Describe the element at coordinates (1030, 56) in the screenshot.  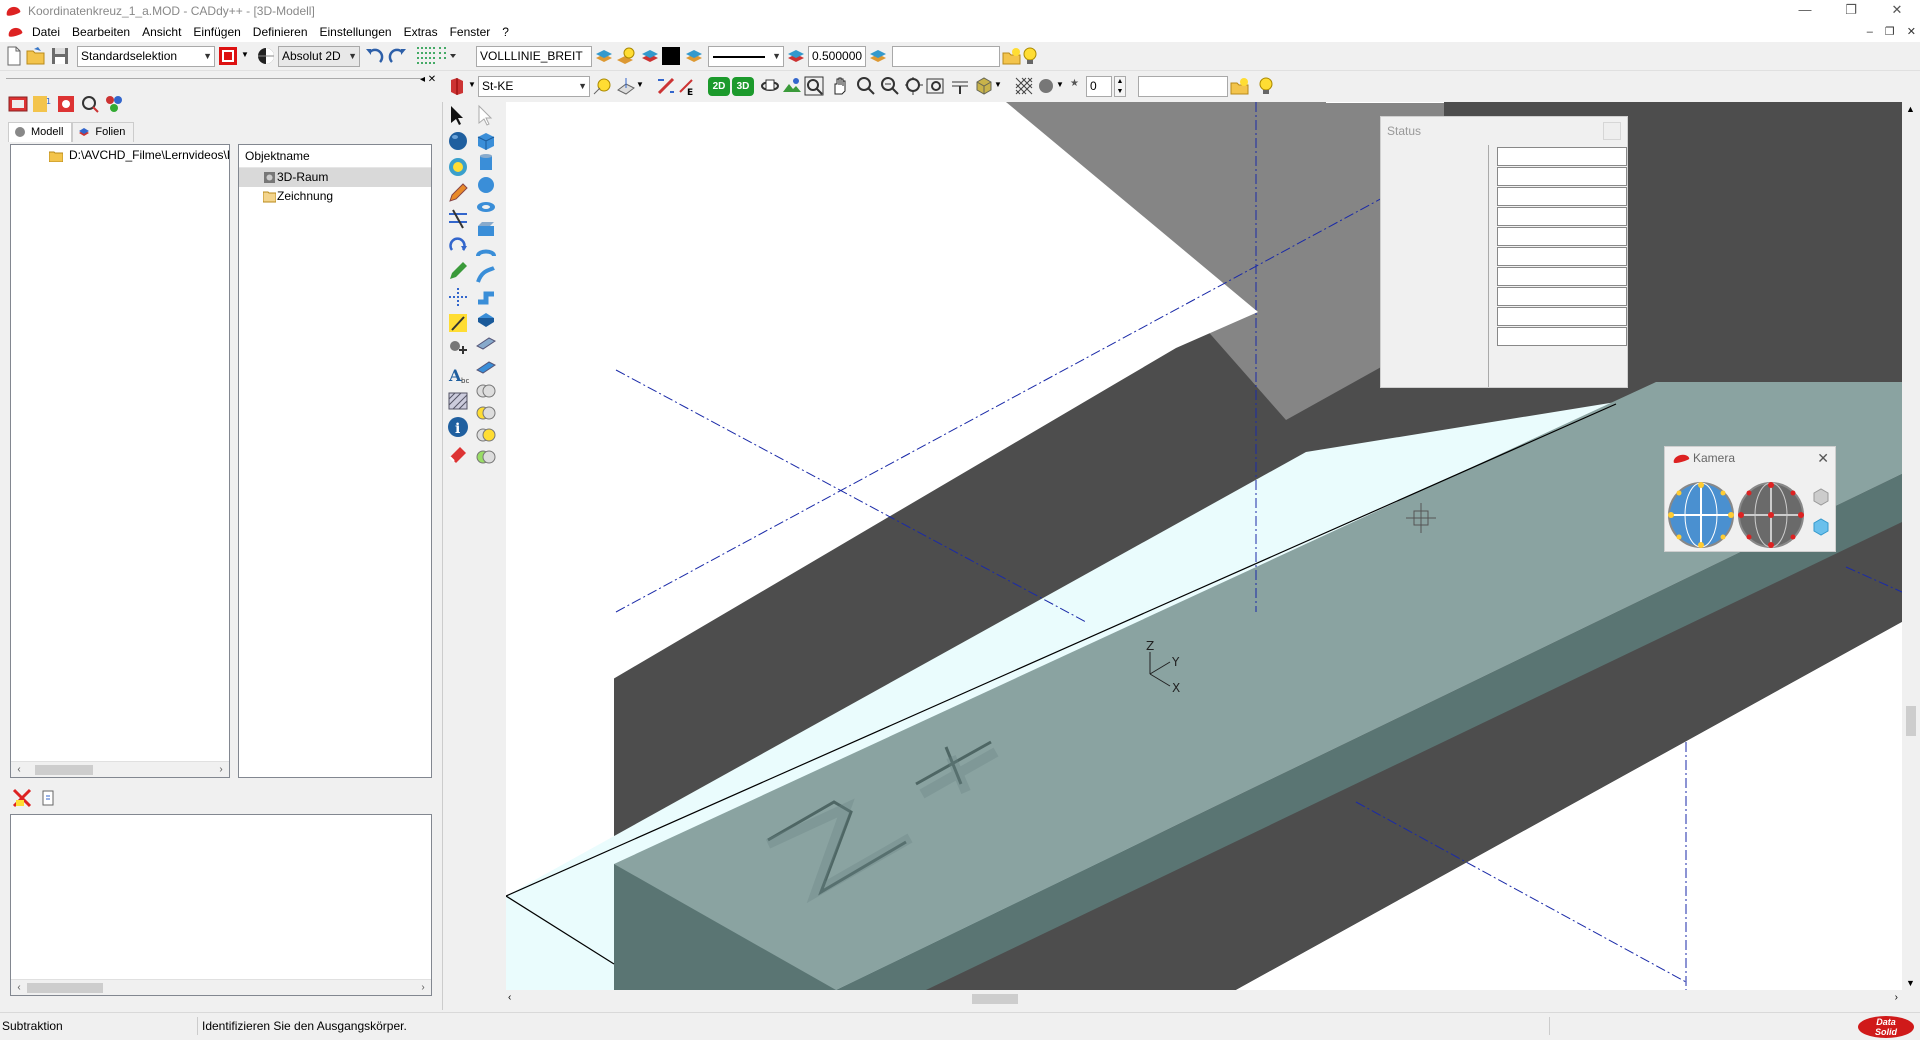
I see `lightbulb-icon` at that location.